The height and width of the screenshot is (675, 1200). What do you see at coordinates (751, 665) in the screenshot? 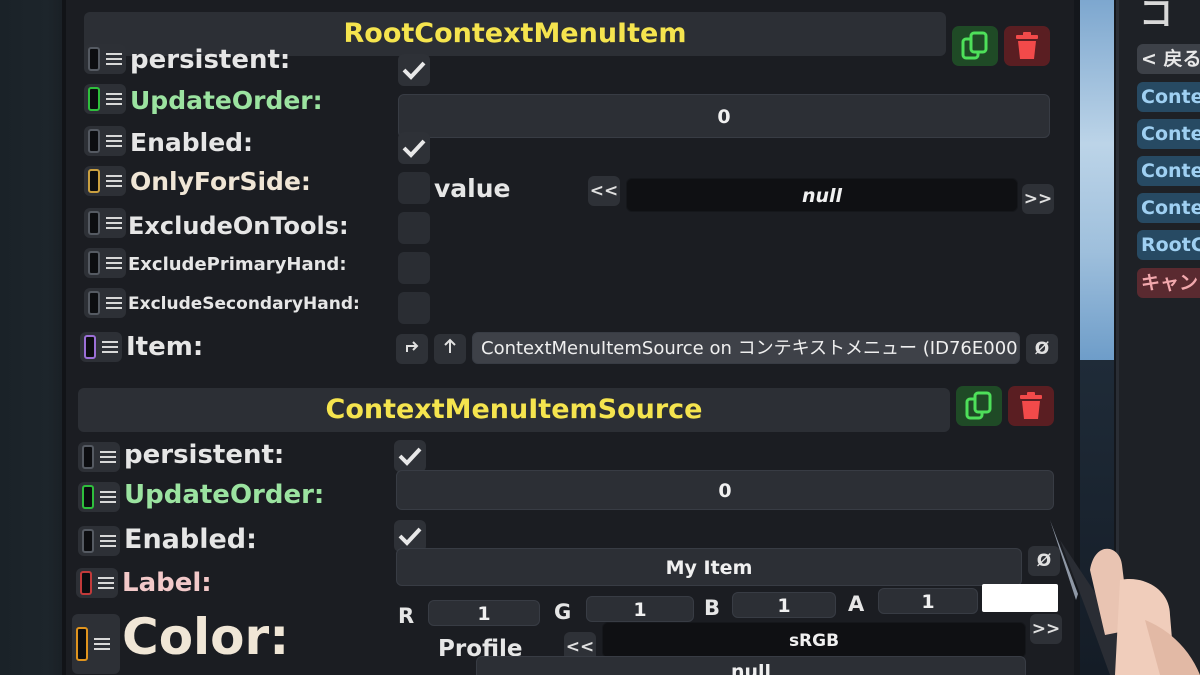
I see `next-field: null` at bounding box center [751, 665].